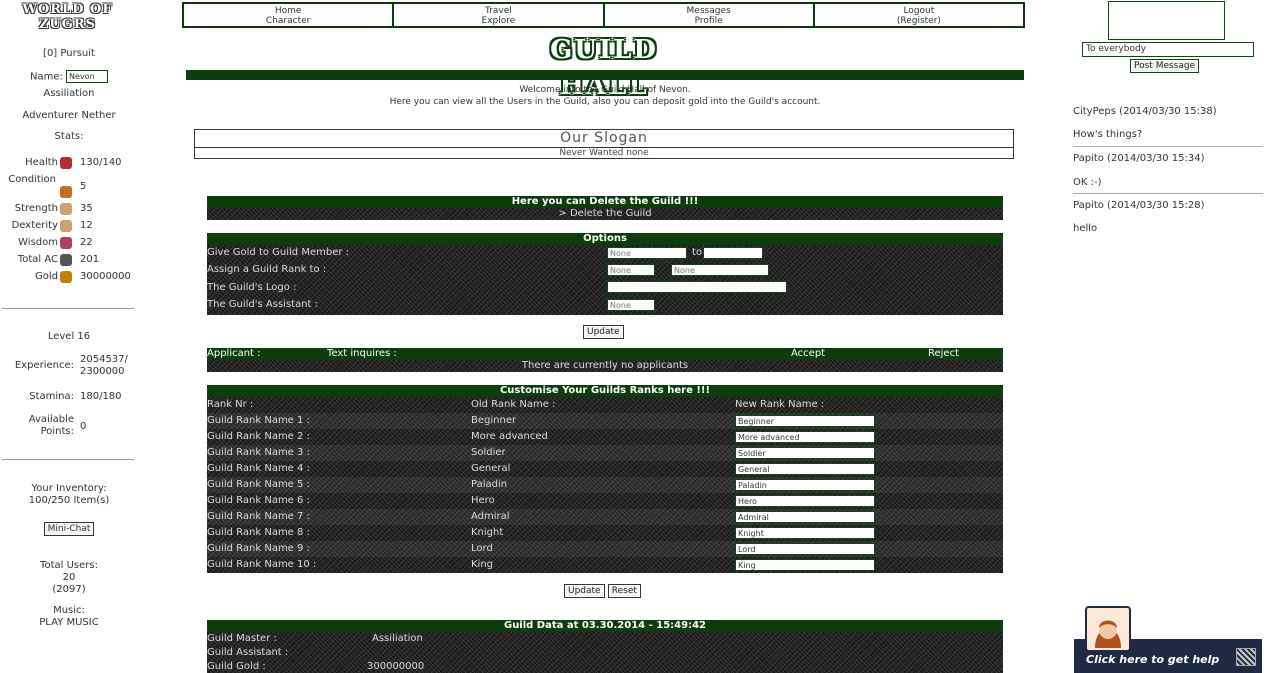  I want to click on inventory-row: Your Inventory: 100/250 Item(s), so click(69, 495).